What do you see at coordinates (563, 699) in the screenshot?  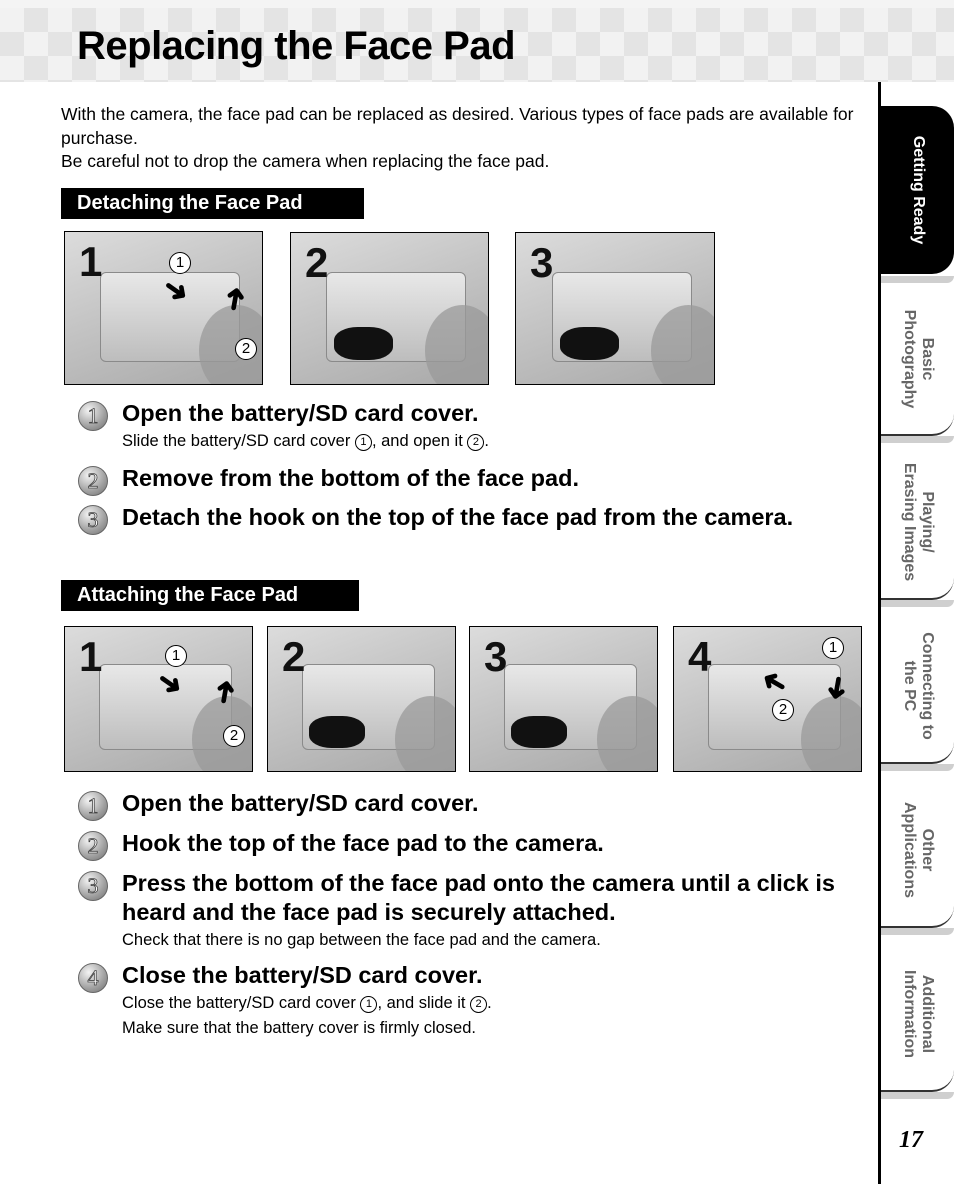 I see `photo-attach-step-3: 3` at bounding box center [563, 699].